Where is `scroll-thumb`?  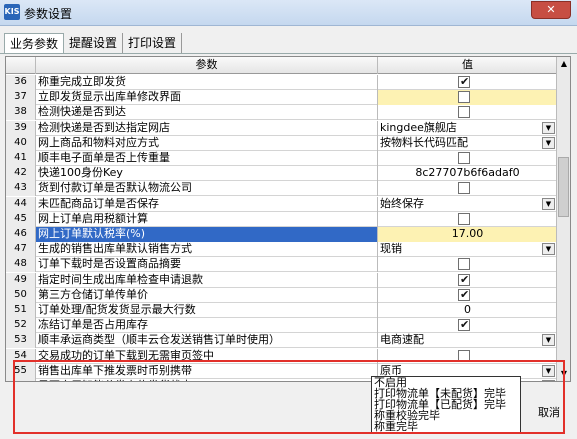 scroll-thumb is located at coordinates (563, 187).